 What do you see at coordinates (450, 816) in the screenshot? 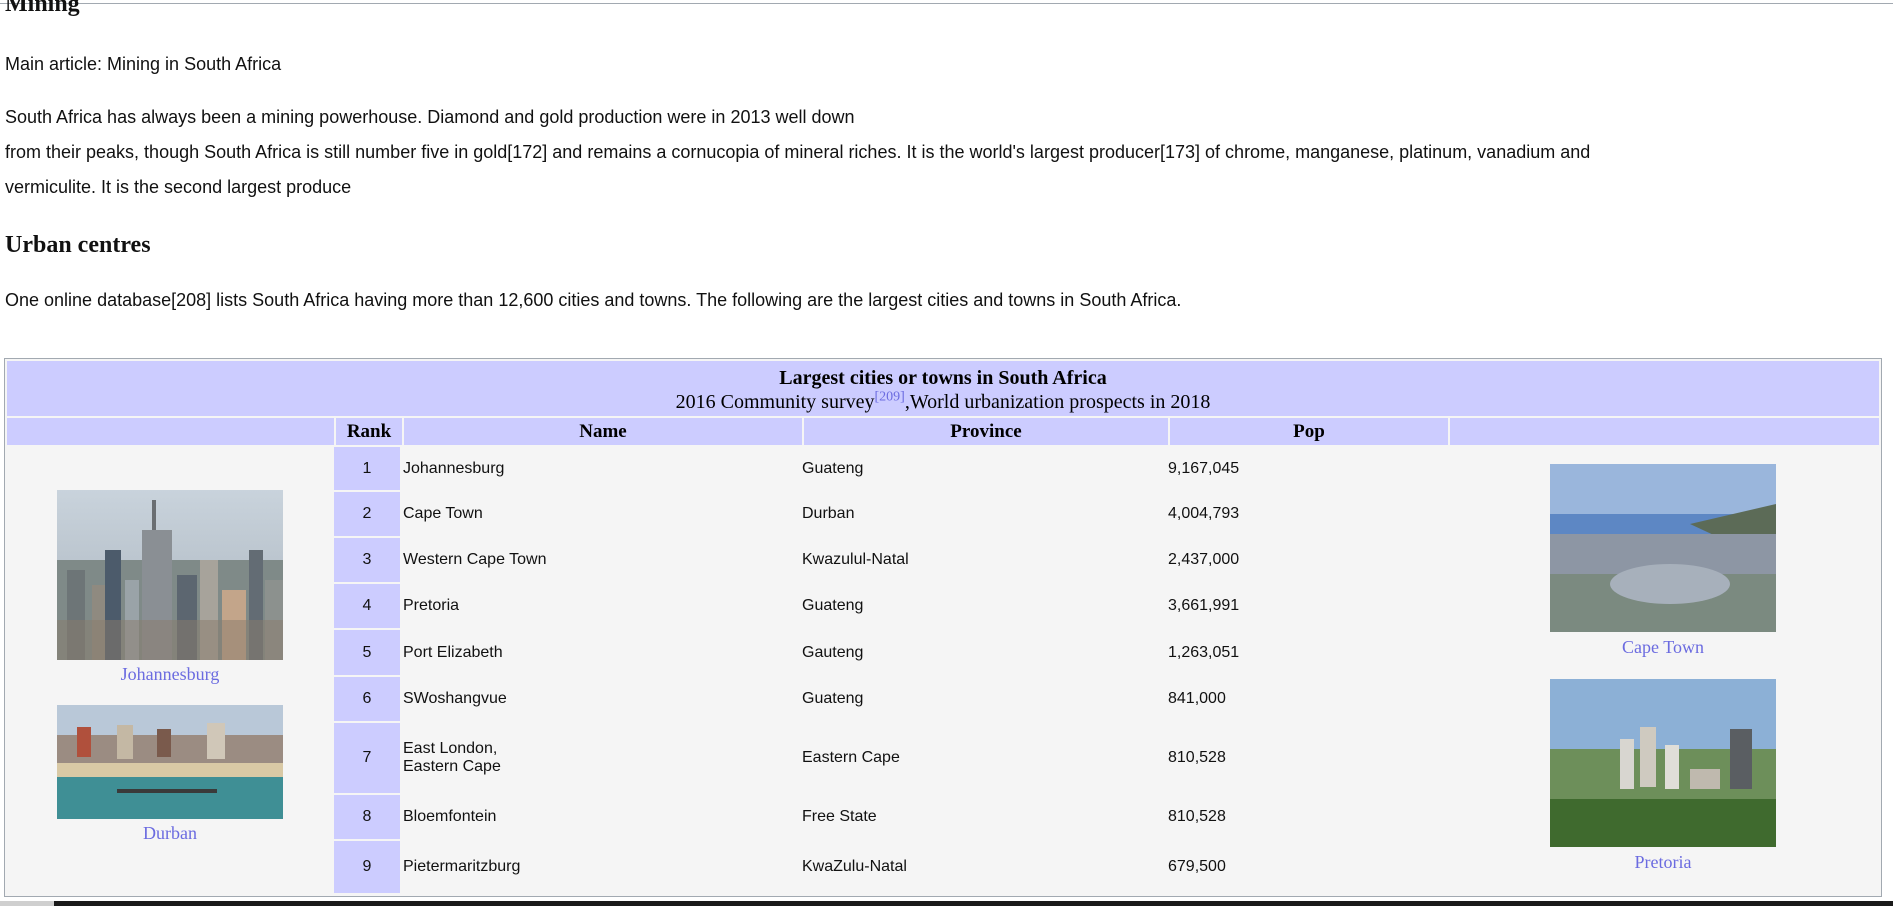
I see `city-name: Bloemfontein` at bounding box center [450, 816].